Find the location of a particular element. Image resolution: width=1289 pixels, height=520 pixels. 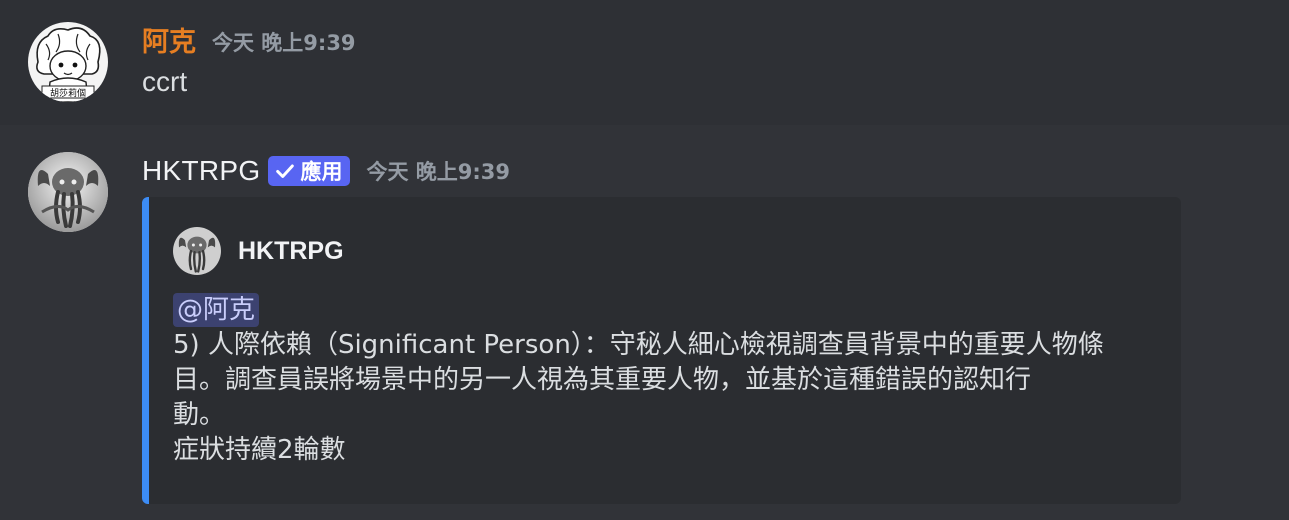

message-header: HKTRPG 應用 今天 晚上9:39 is located at coordinates (326, 171).